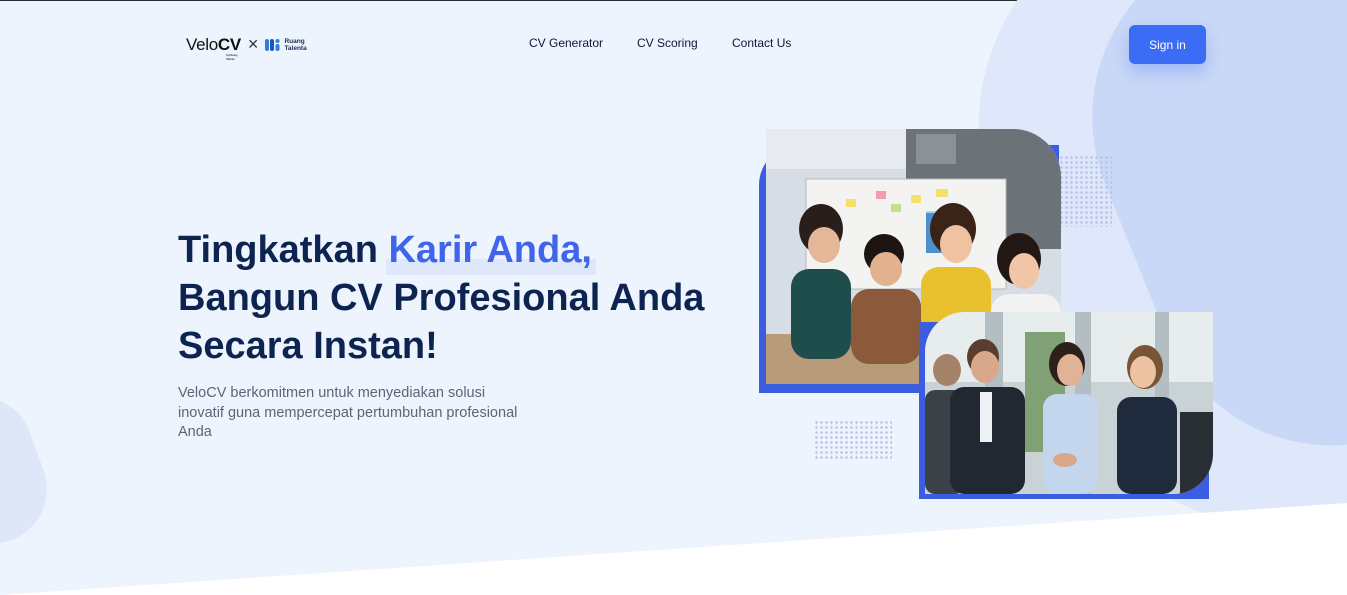 The image size is (1347, 595). What do you see at coordinates (308, 346) in the screenshot?
I see `title-line-3: Secara Instan!` at bounding box center [308, 346].